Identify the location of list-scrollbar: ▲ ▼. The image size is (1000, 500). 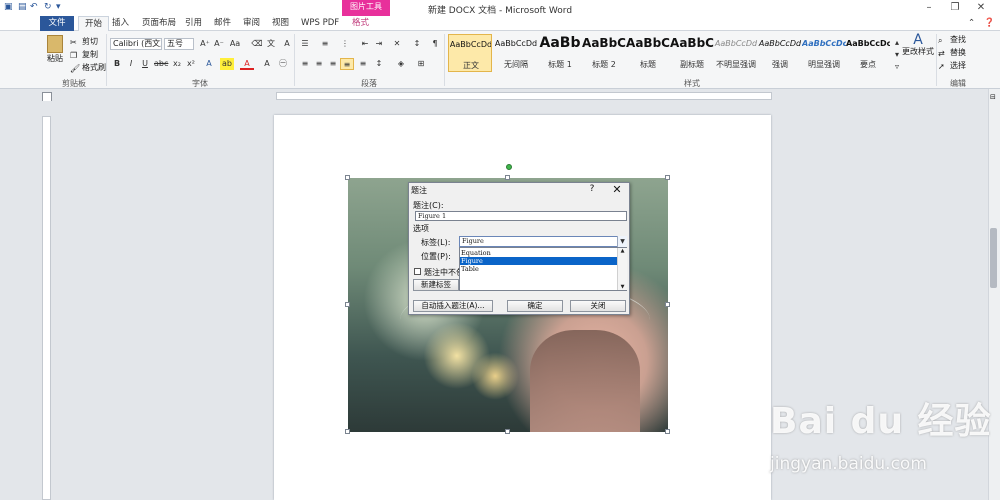
(622, 269).